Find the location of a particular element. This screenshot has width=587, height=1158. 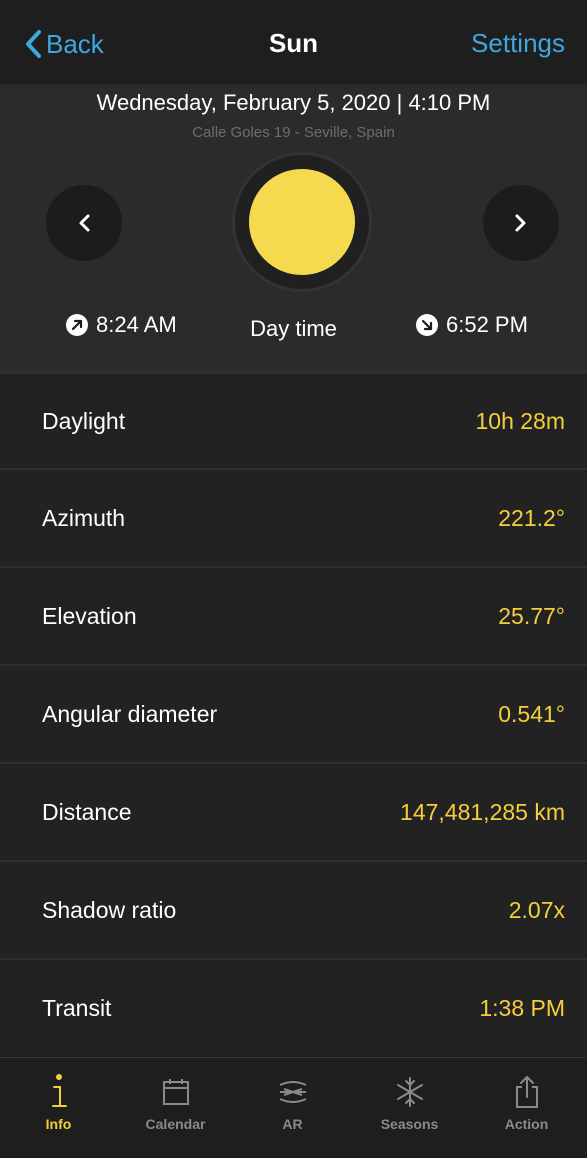

sunset-time: 6:52 PM is located at coordinates (487, 324).